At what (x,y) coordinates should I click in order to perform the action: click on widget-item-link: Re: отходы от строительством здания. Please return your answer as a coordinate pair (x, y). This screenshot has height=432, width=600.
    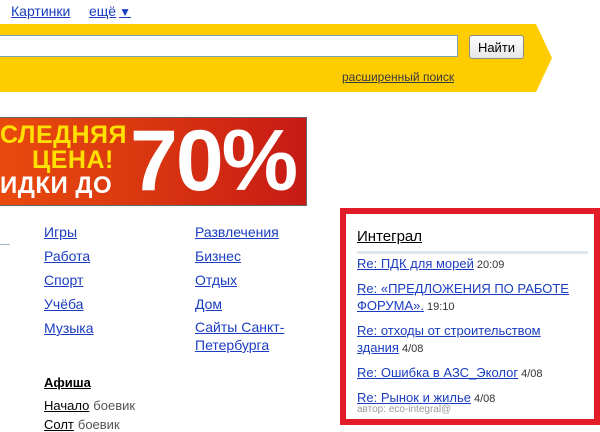
    Looking at the image, I should click on (449, 339).